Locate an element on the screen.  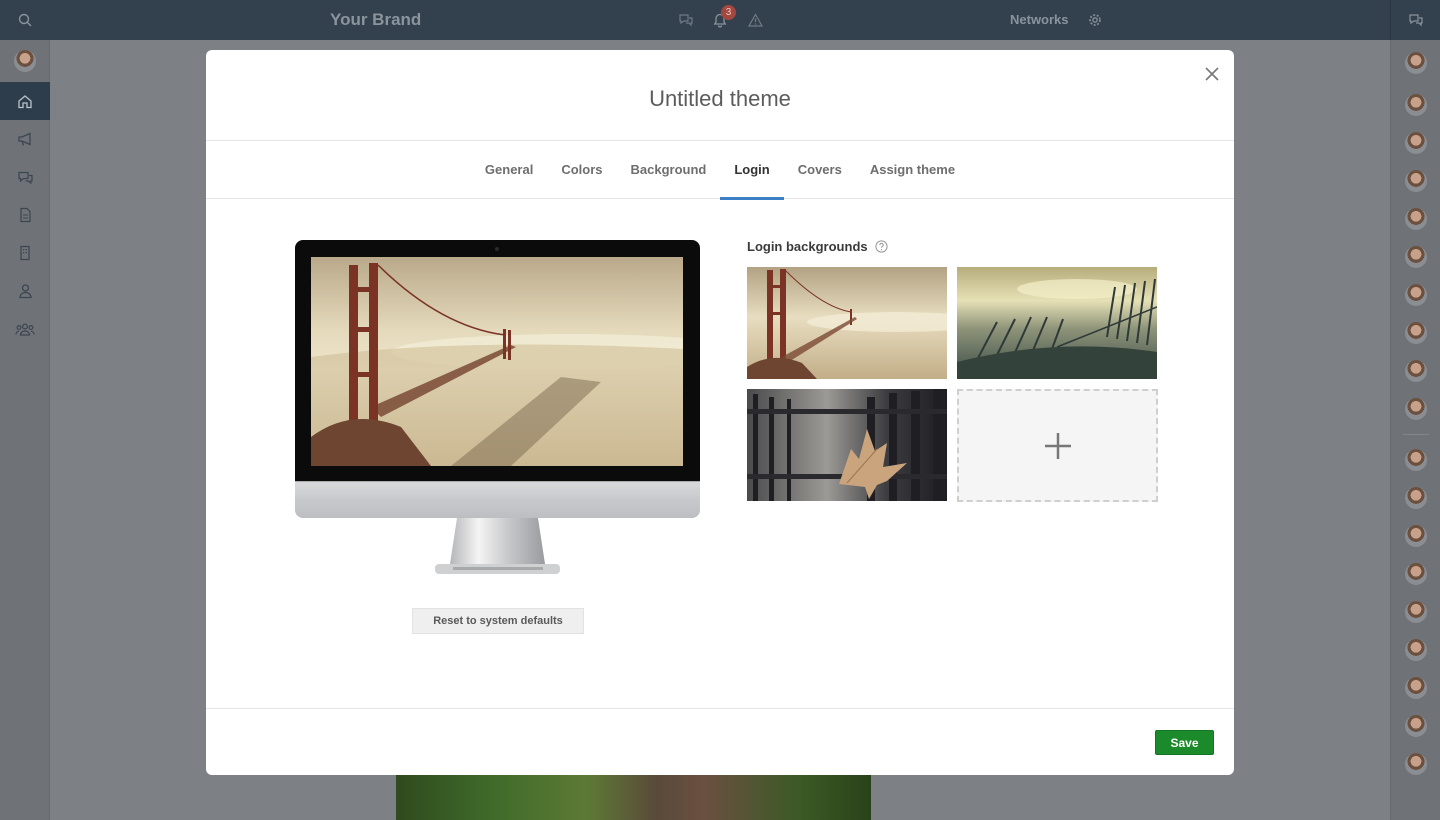
imac-preview is located at coordinates (497, 408).